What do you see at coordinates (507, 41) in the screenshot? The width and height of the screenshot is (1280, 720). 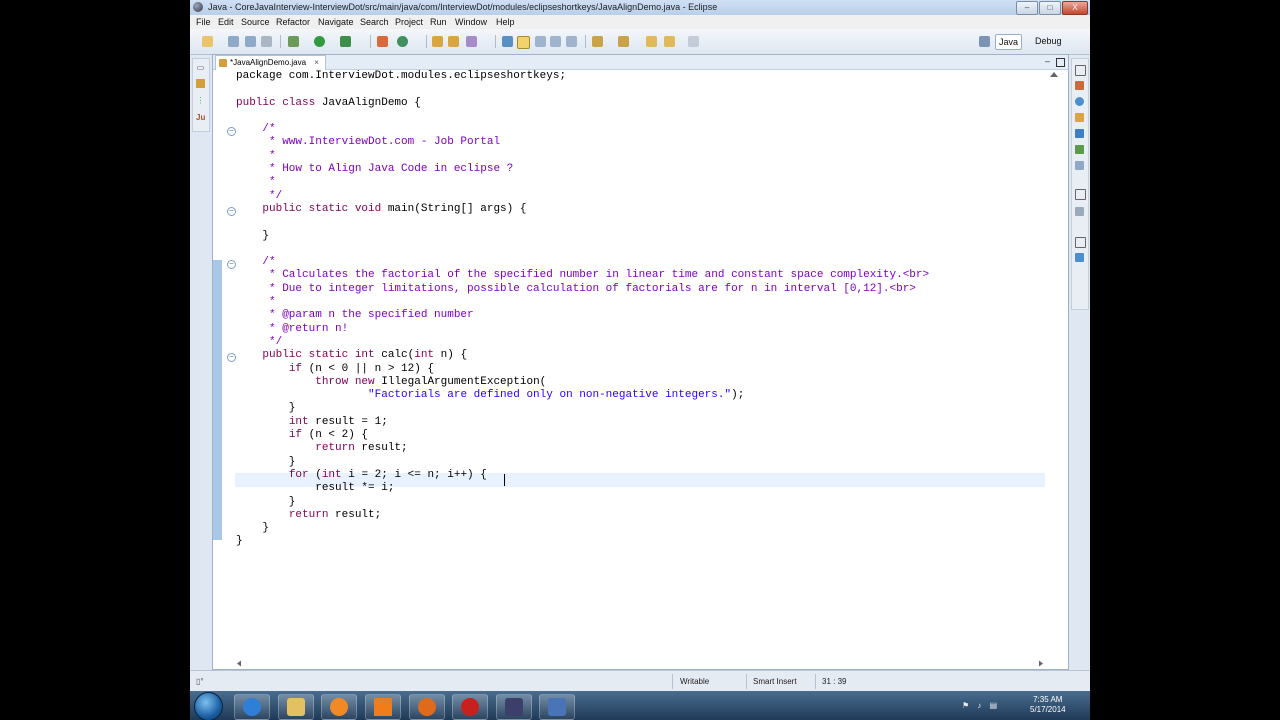 I see `toggle-mark-occurrences-icon` at bounding box center [507, 41].